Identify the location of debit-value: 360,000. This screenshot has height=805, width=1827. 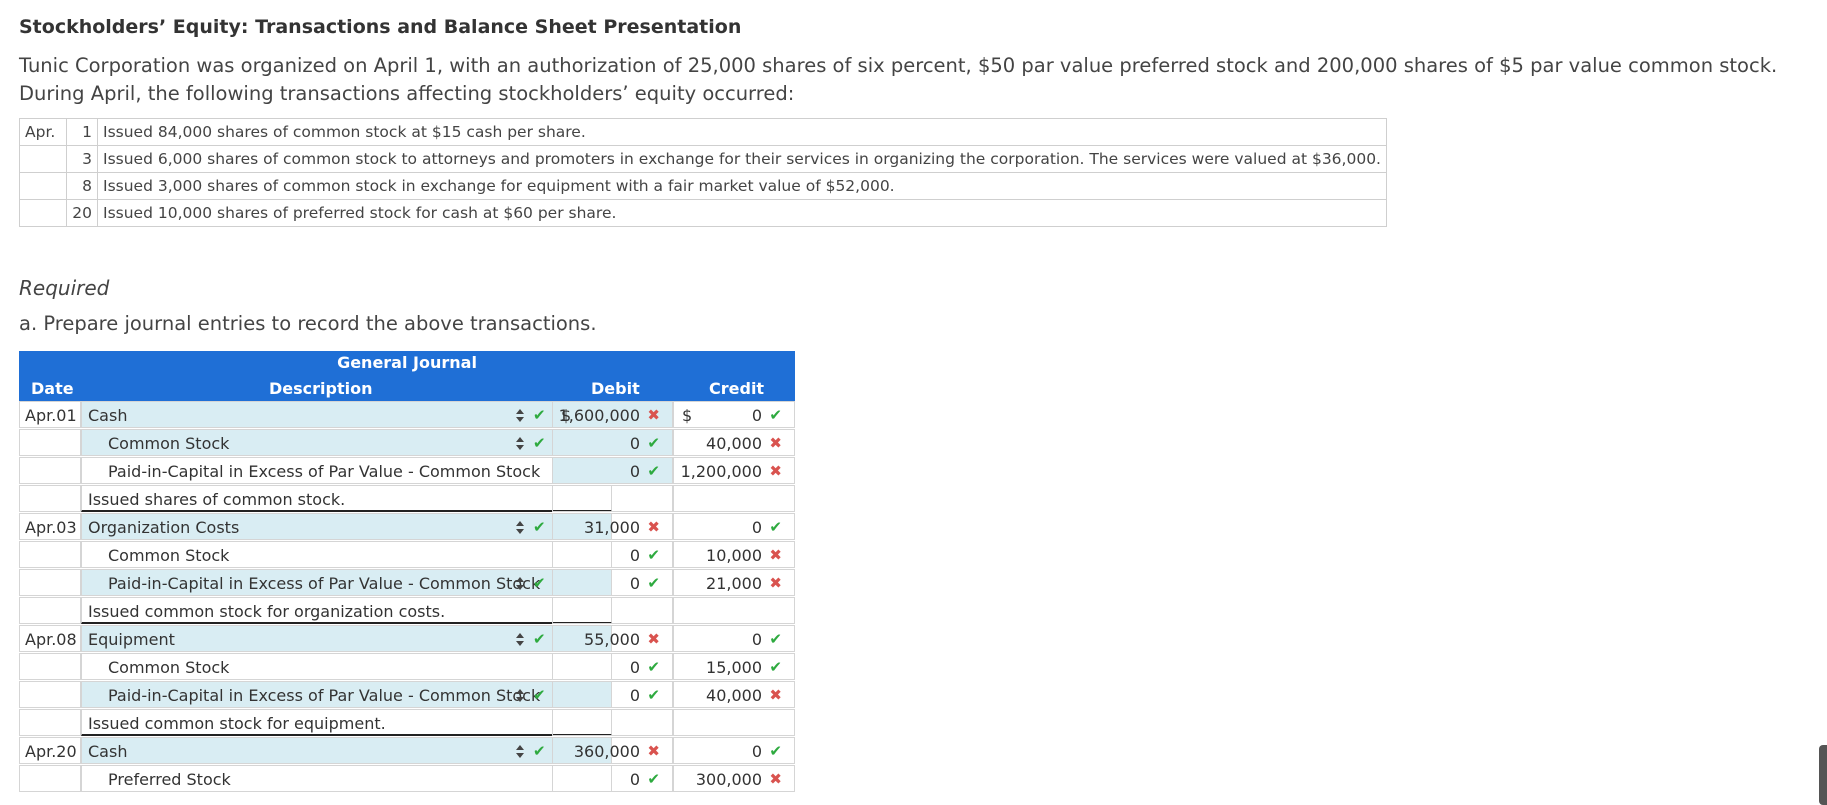
(606, 751).